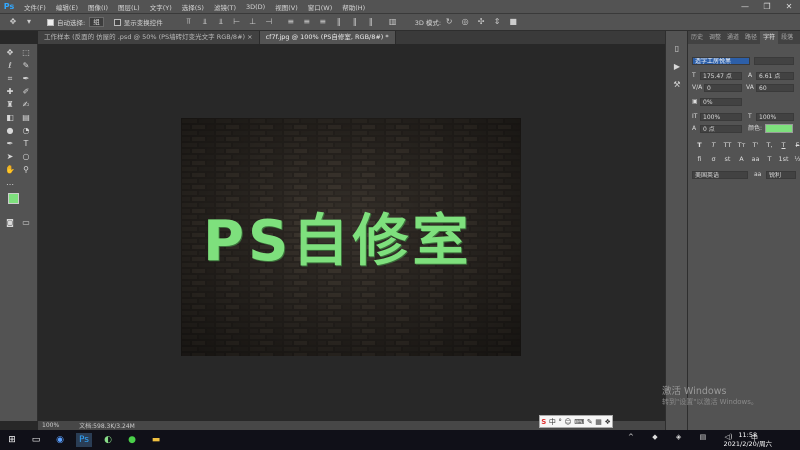 The height and width of the screenshot is (450, 800). What do you see at coordinates (775, 76) in the screenshot?
I see `leading-field: 6.61 点` at bounding box center [775, 76].